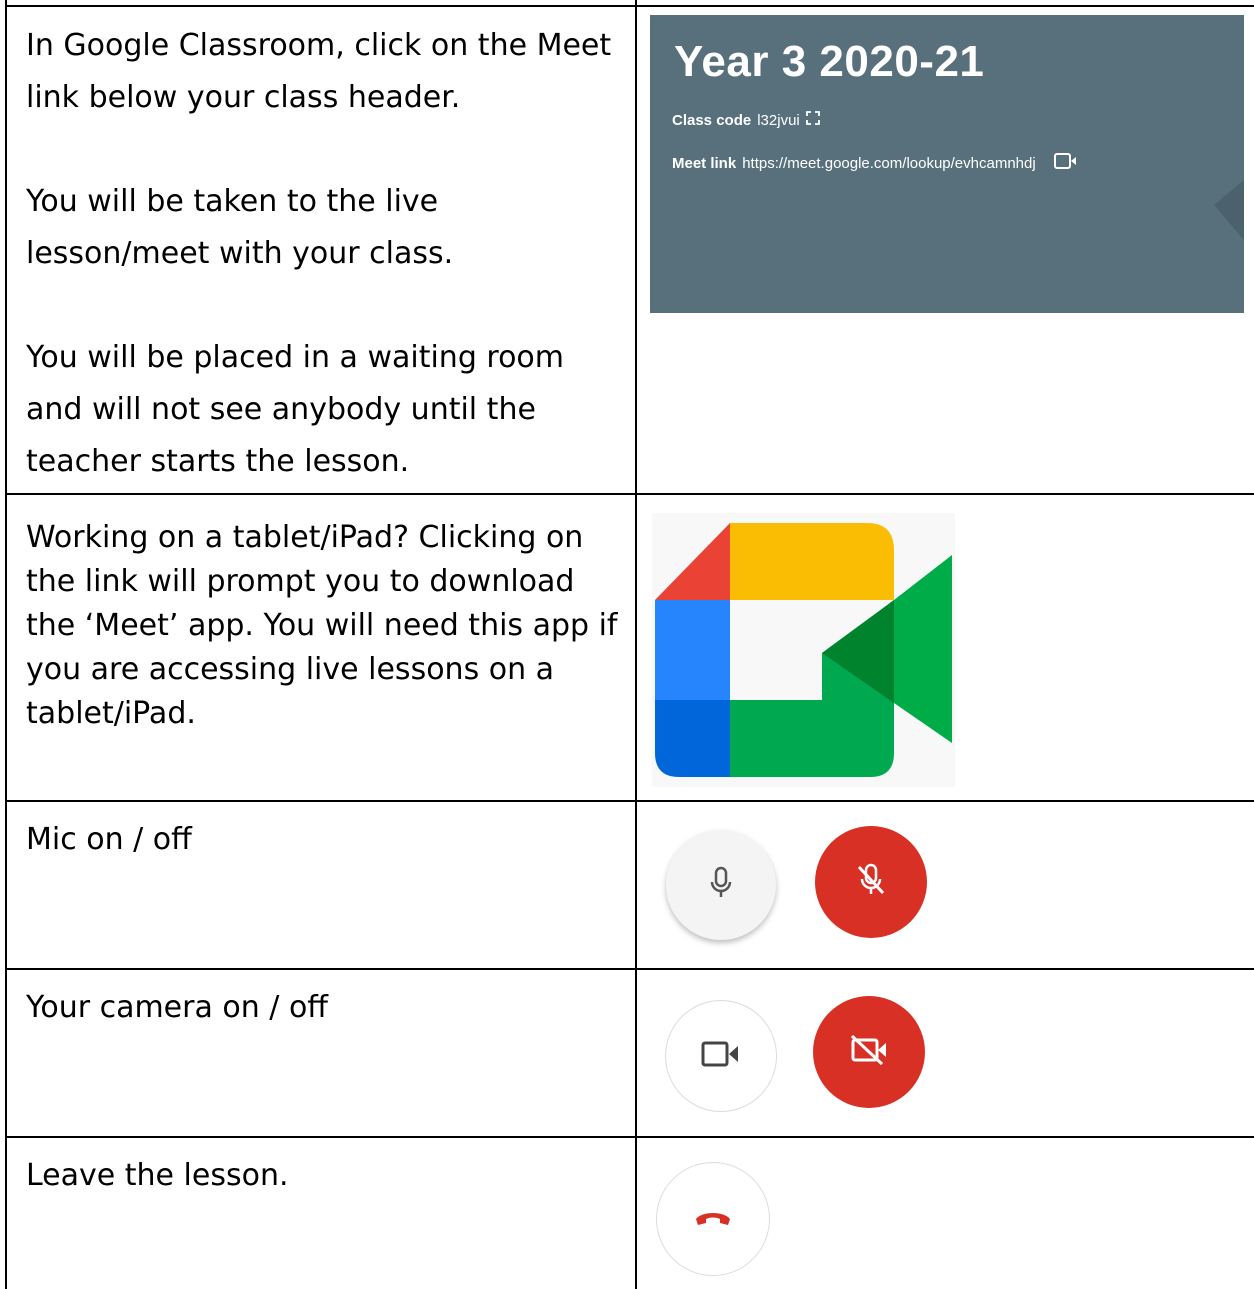 The width and height of the screenshot is (1254, 1289). I want to click on mic-on-button, so click(721, 885).